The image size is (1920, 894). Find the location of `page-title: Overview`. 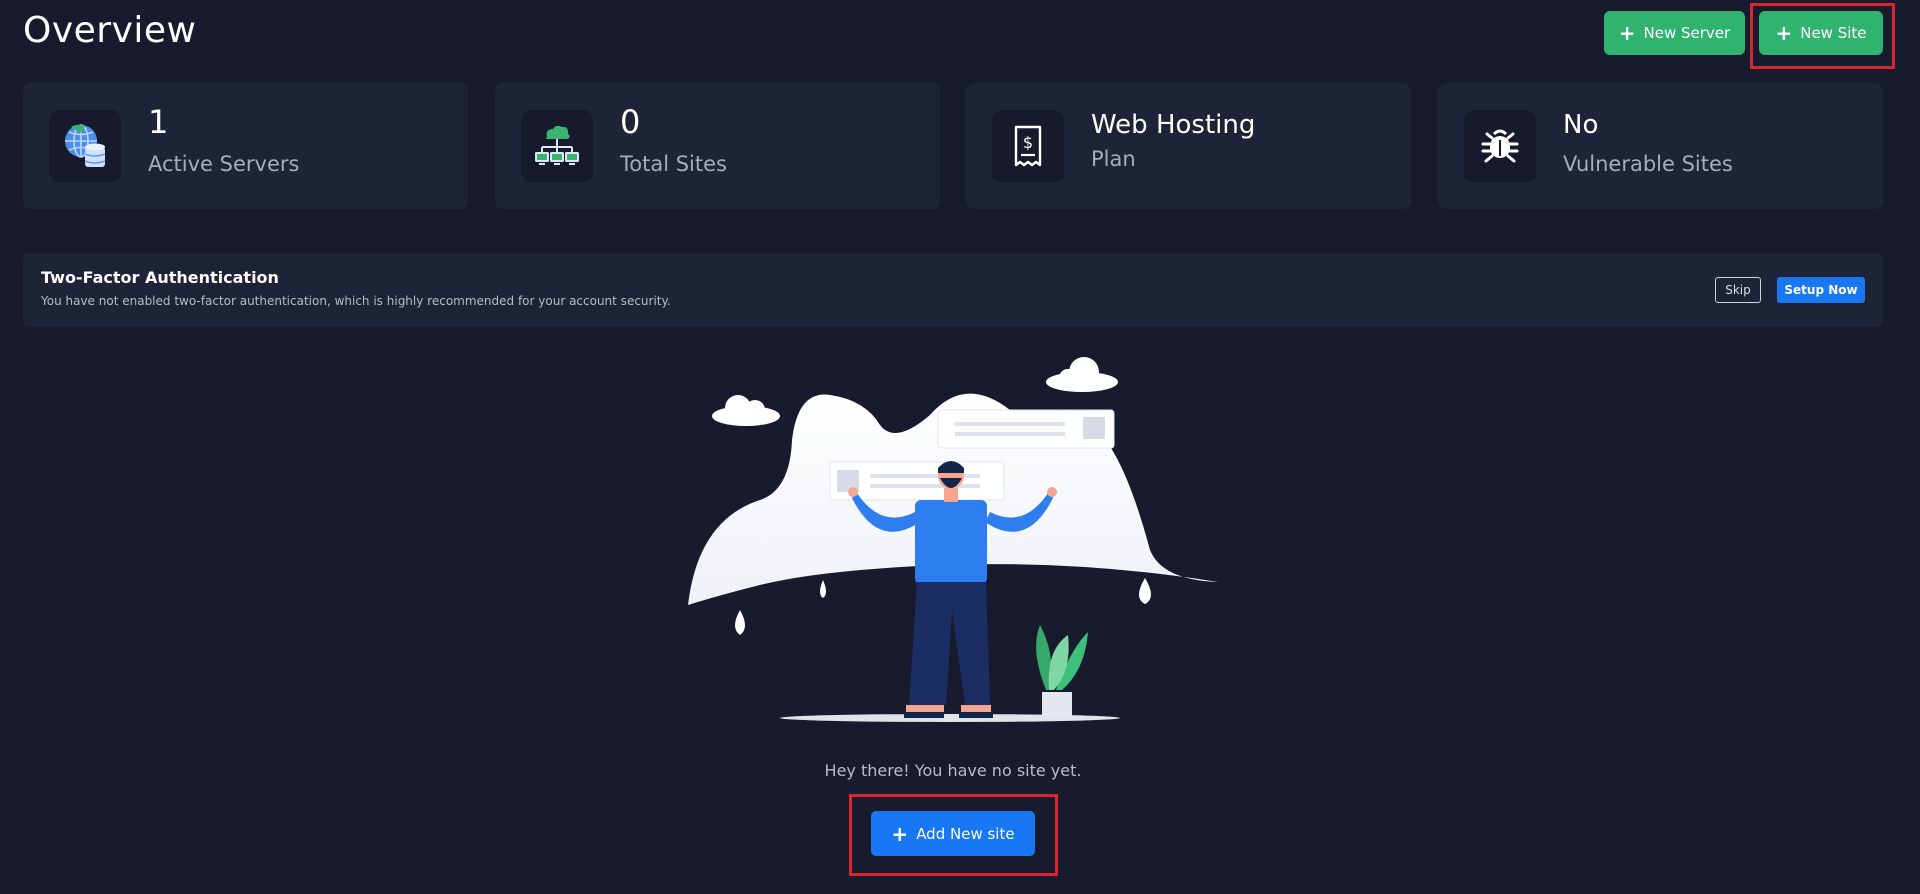

page-title: Overview is located at coordinates (110, 30).